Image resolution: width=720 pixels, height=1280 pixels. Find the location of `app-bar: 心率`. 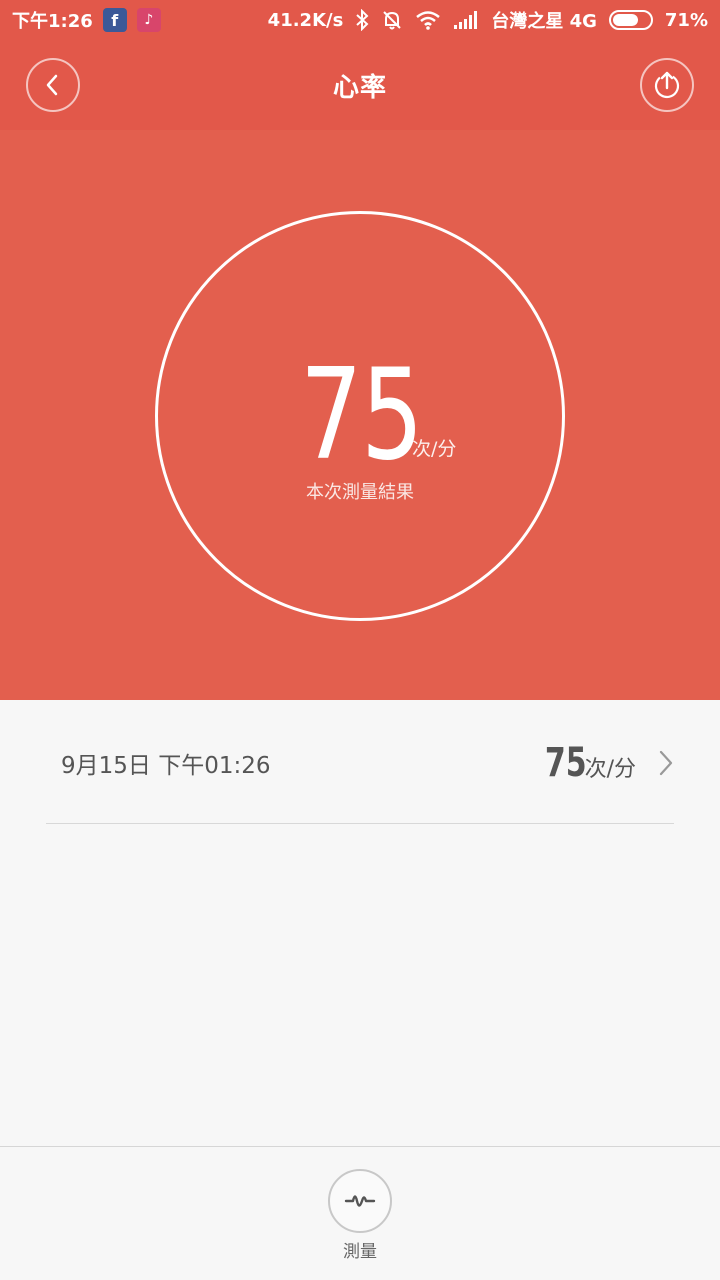

app-bar: 心率 is located at coordinates (360, 85).